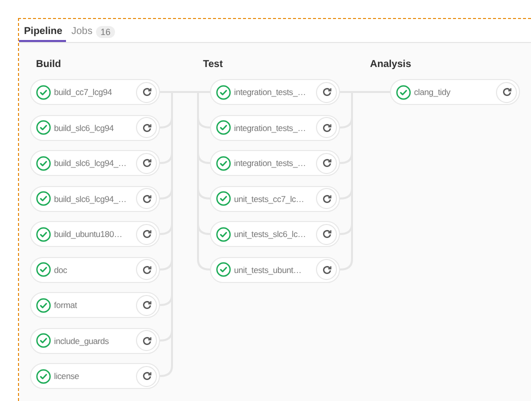 Image resolution: width=531 pixels, height=401 pixels. I want to click on job-pill: format, so click(95, 305).